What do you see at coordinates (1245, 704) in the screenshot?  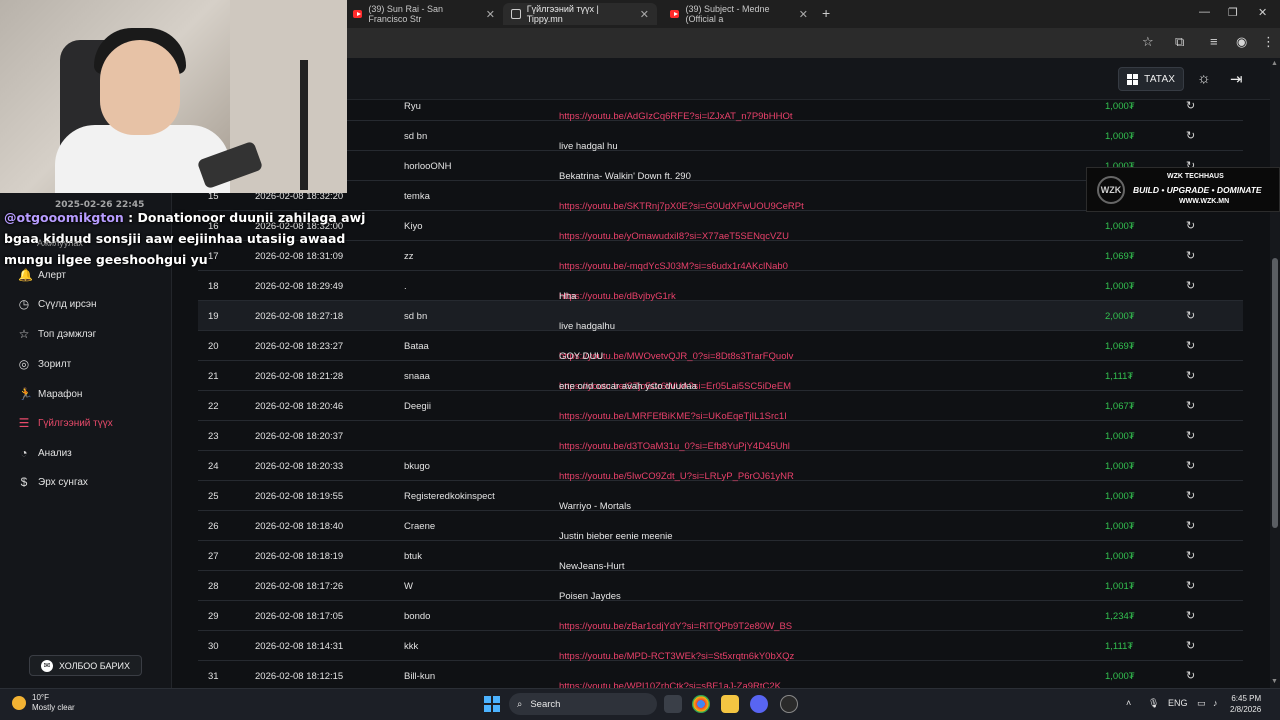 I see `taskbar-clock: 6:45 PM 2/8/2026` at bounding box center [1245, 704].